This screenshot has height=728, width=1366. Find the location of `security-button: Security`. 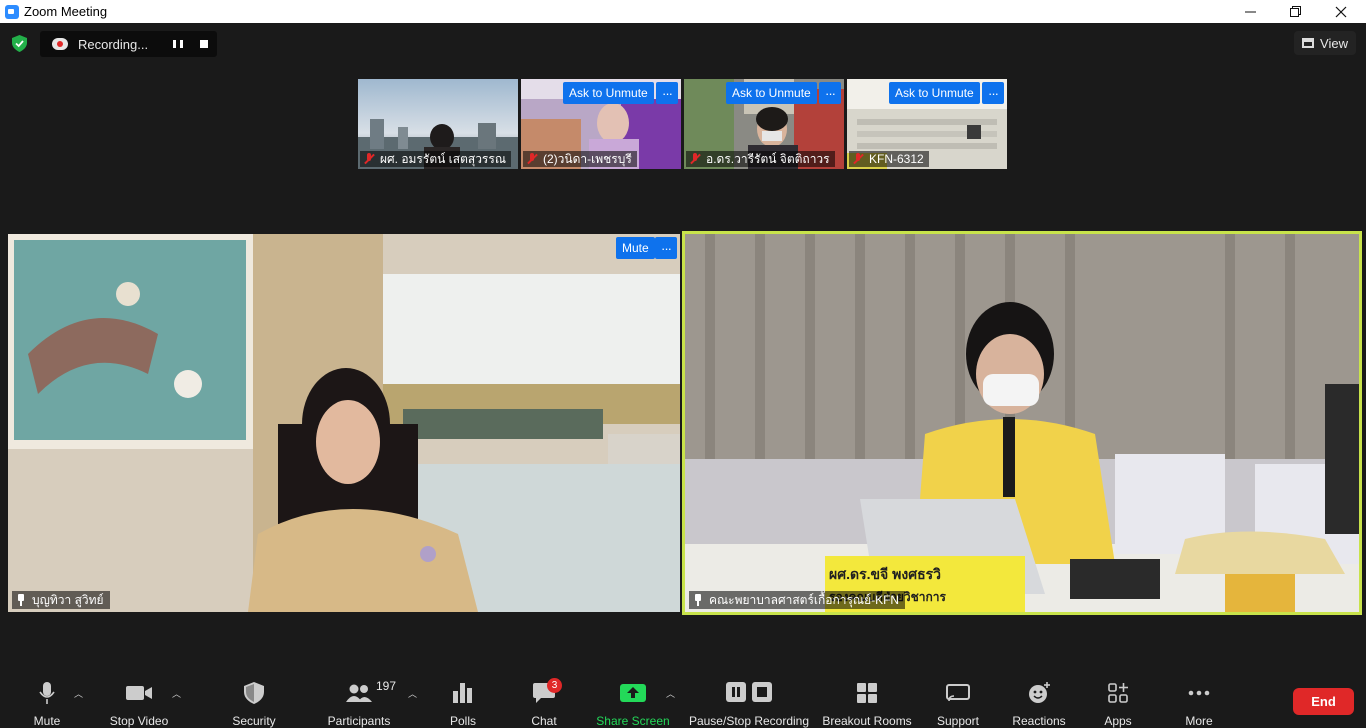

security-button: Security is located at coordinates (254, 699).